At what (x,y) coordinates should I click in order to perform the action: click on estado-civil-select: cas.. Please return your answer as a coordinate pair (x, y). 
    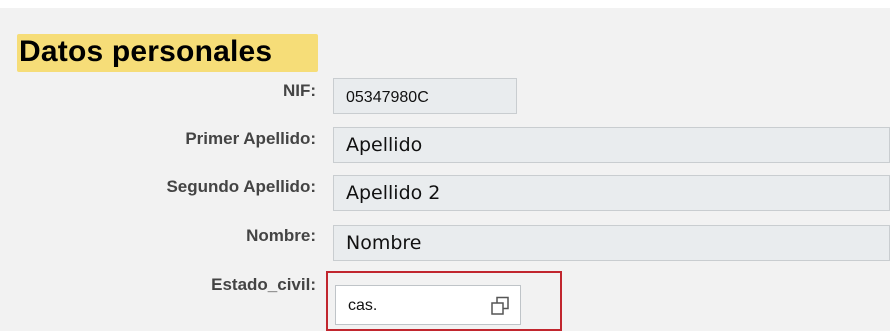
    Looking at the image, I should click on (428, 305).